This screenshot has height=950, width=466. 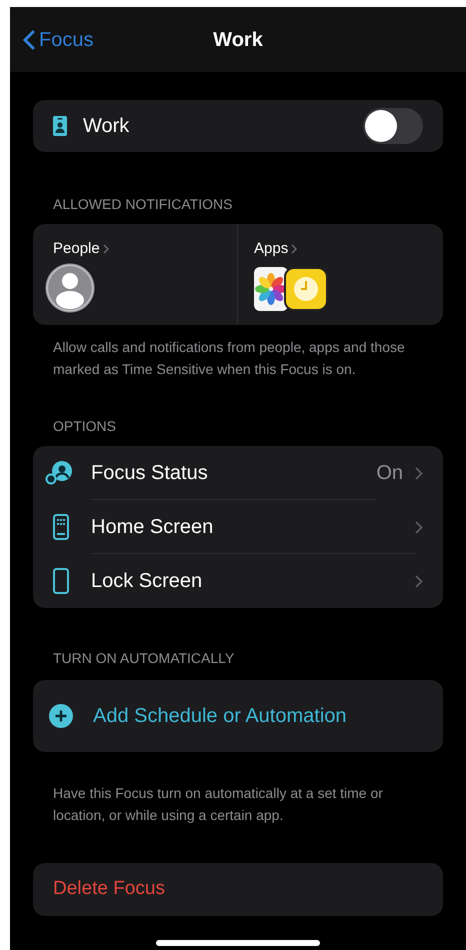 I want to click on flower-app-icon, so click(x=271, y=288).